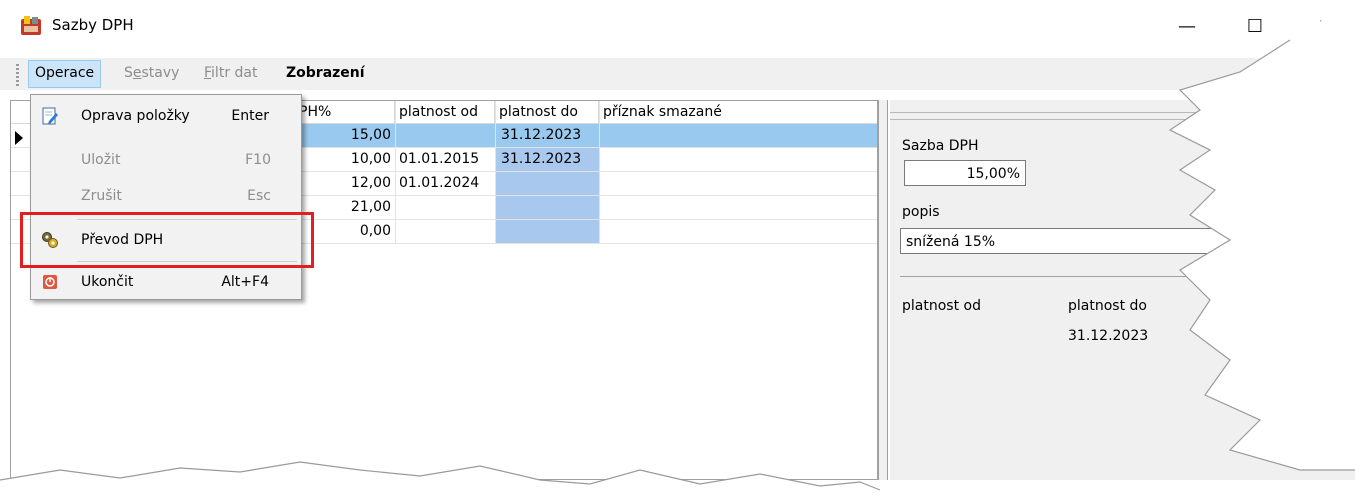  What do you see at coordinates (250, 116) in the screenshot?
I see `menu-item-oprava-shortcut: Enter` at bounding box center [250, 116].